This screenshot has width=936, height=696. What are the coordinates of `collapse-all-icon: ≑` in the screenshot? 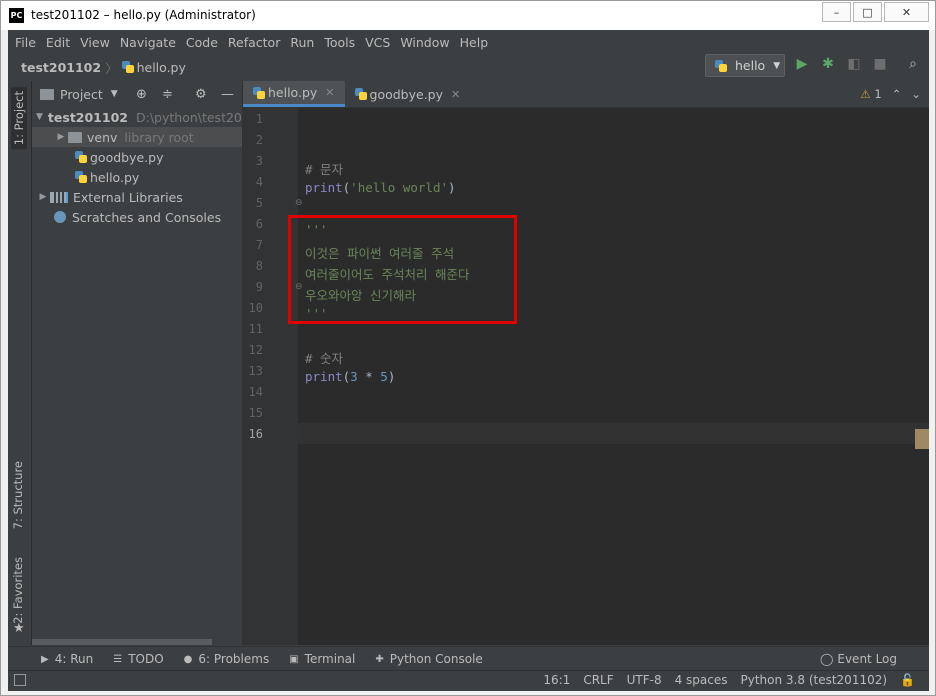 It's located at (167, 94).